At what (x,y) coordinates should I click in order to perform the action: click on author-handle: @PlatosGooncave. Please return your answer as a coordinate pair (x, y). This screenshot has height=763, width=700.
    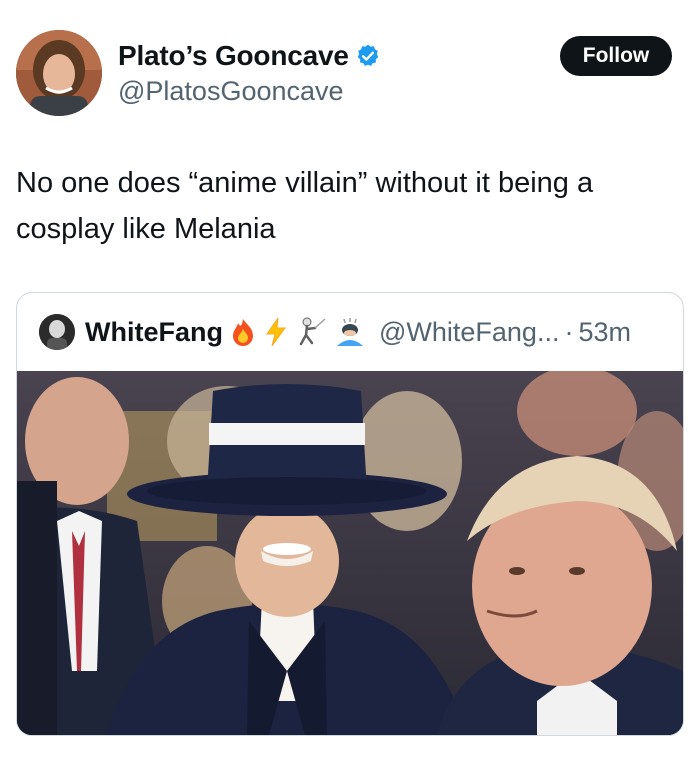
    Looking at the image, I should click on (249, 91).